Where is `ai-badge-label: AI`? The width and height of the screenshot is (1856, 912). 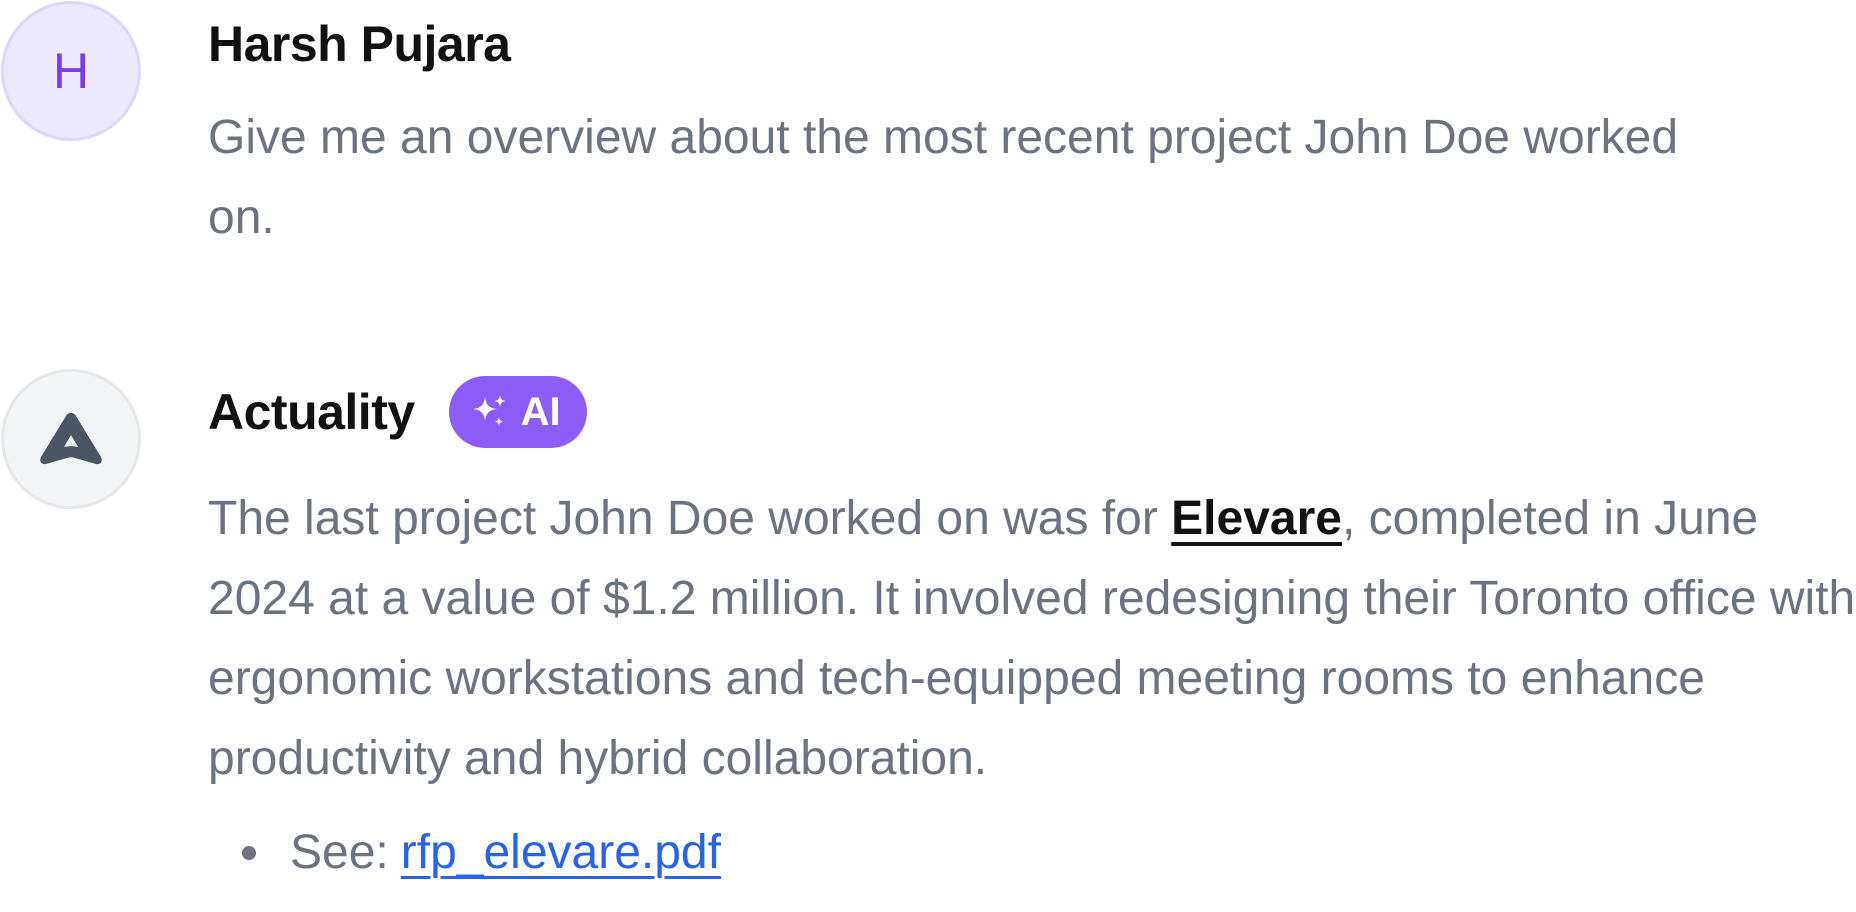
ai-badge-label: AI is located at coordinates (540, 411).